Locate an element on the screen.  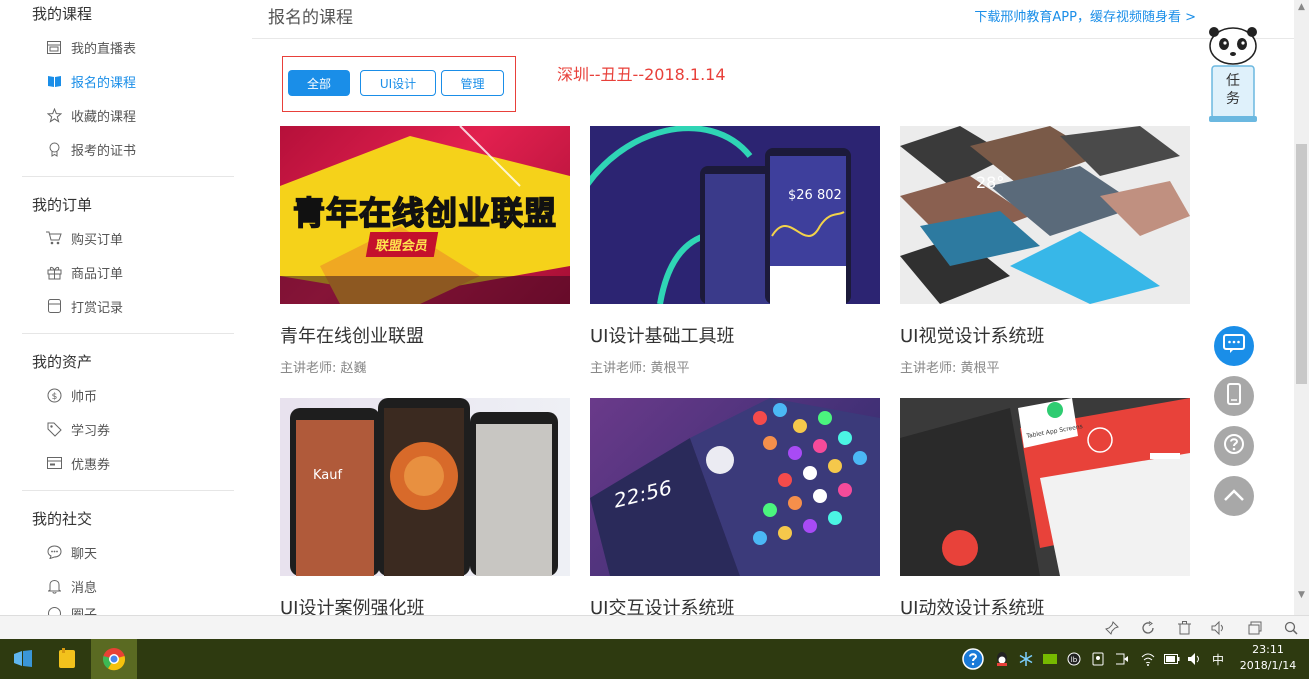
svg-text: lb is located at coordinates (1074, 660).